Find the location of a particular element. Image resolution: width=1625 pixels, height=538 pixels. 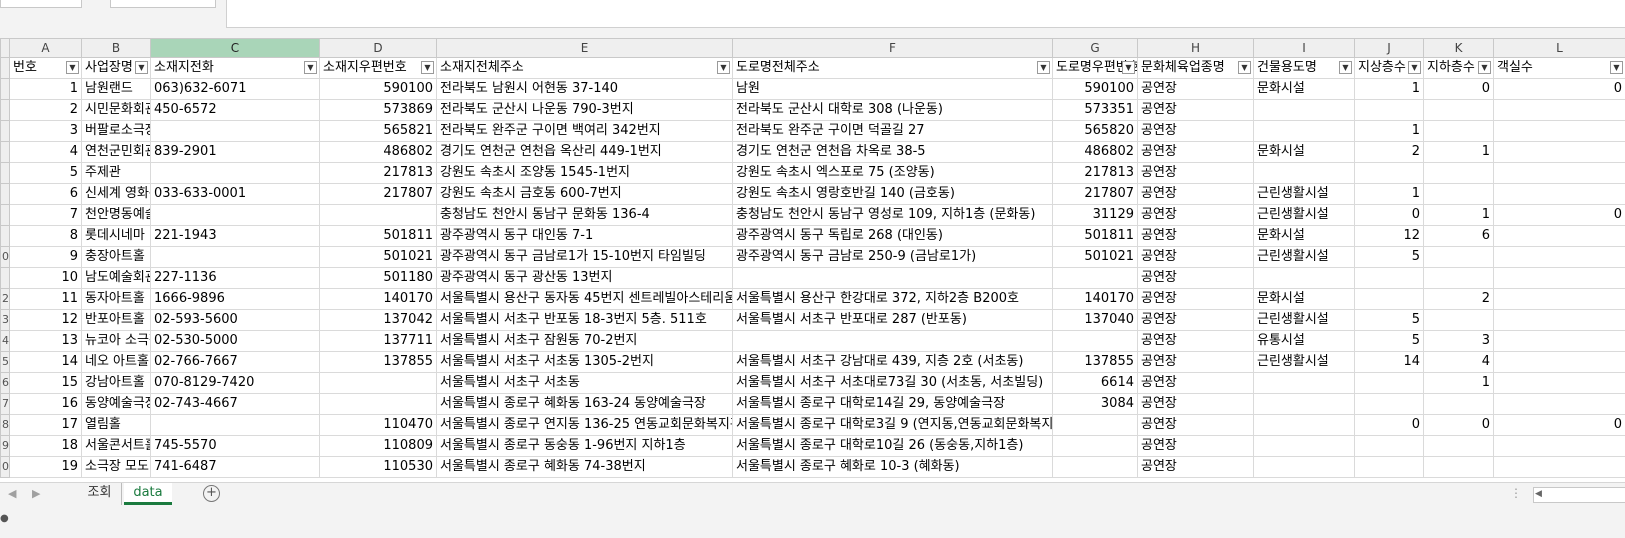

table-cell: 강남아트홀 is located at coordinates (116, 383).